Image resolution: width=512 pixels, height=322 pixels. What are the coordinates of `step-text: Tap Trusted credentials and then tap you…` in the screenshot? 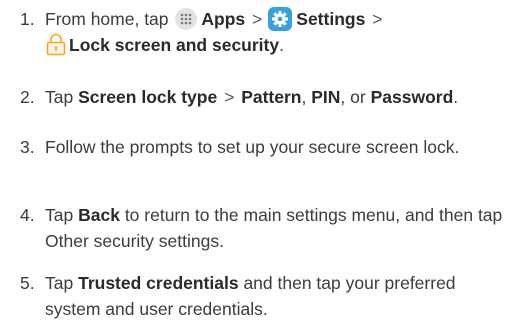 It's located at (275, 296).